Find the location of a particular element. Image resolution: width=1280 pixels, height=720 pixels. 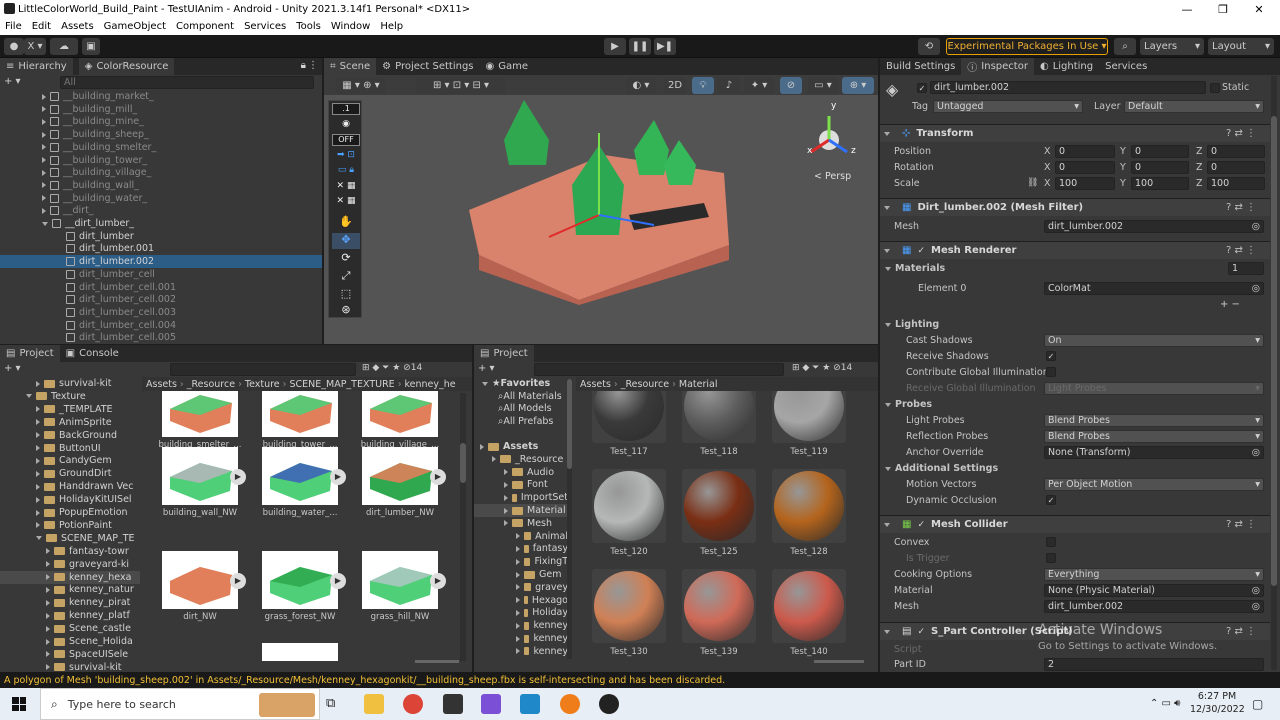

motion-vectors-dropdown: Per Object Motion ▾ is located at coordinates (1154, 484).